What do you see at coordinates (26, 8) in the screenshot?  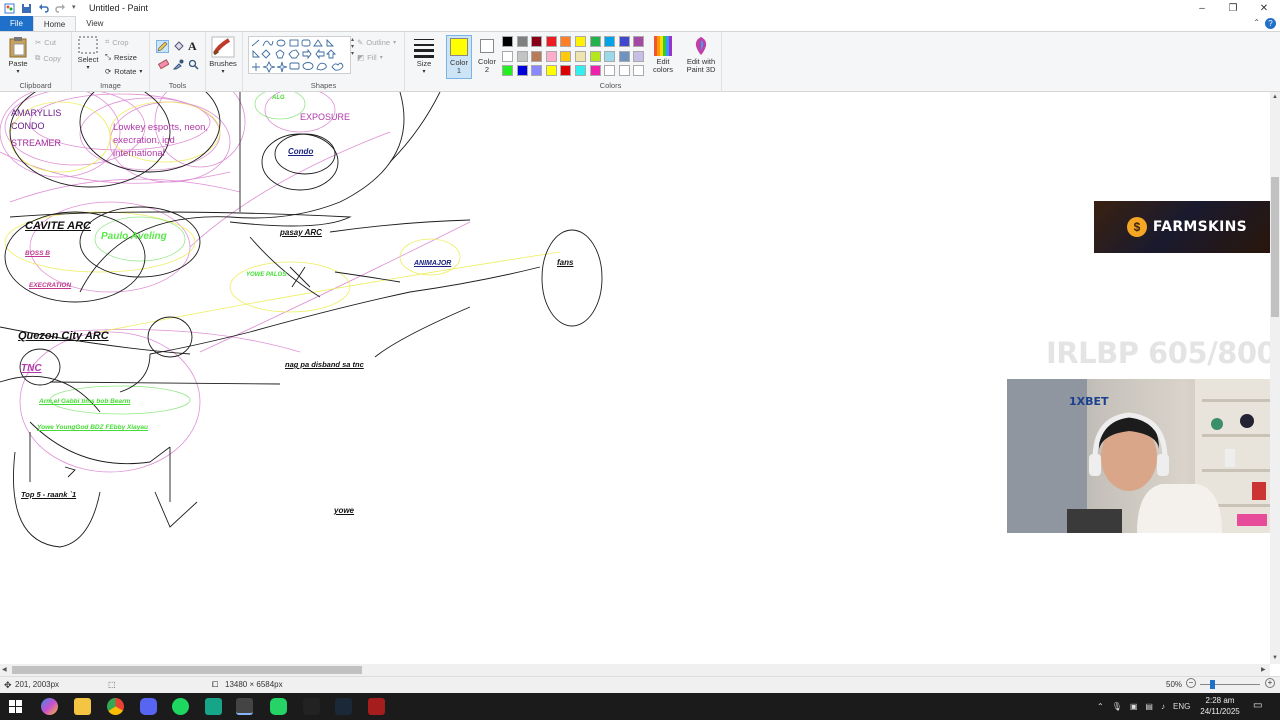 I see `save-icon` at bounding box center [26, 8].